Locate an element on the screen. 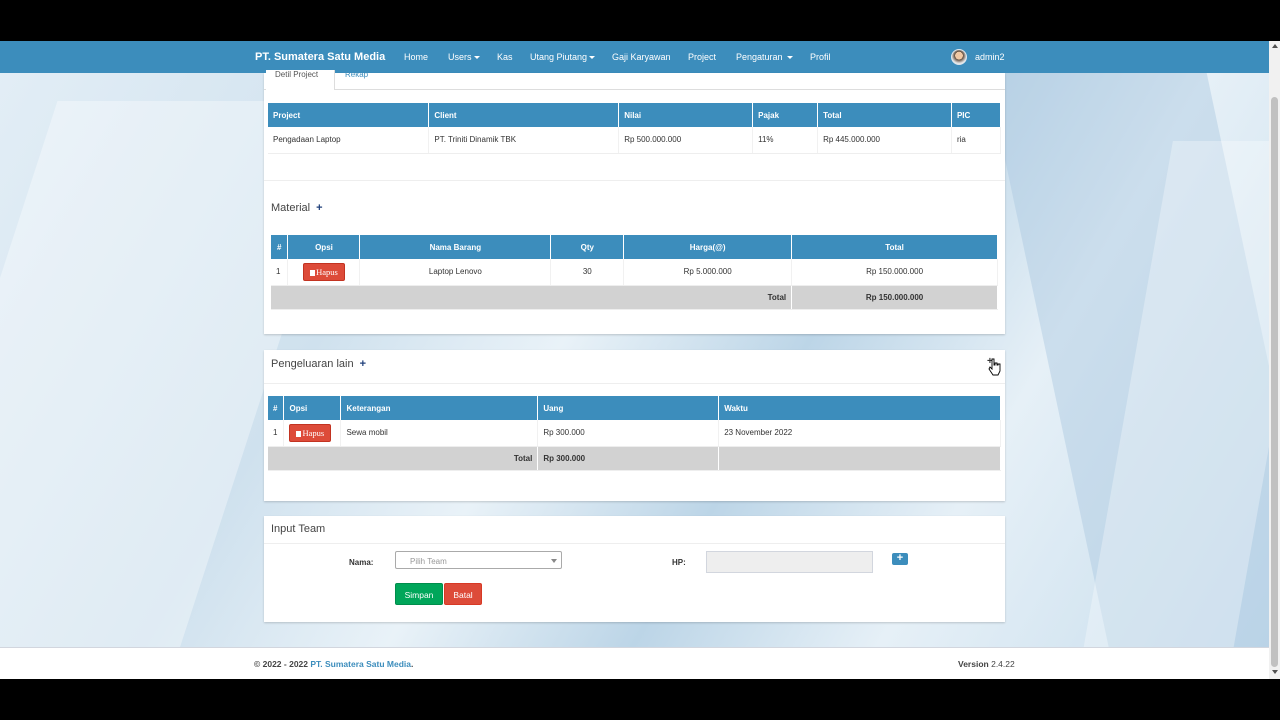 The width and height of the screenshot is (1280, 720). add-pengeluaran-icon: + is located at coordinates (363, 364).